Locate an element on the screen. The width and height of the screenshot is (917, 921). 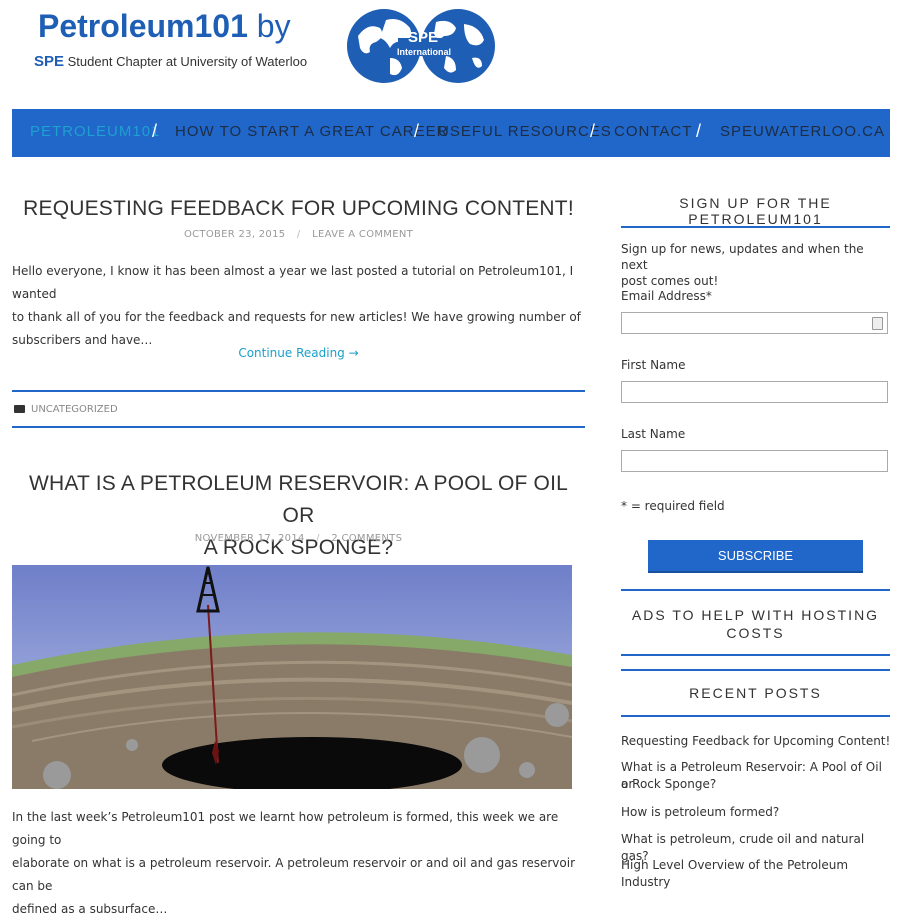
ads-heading-line: COSTS is located at coordinates (755, 633).